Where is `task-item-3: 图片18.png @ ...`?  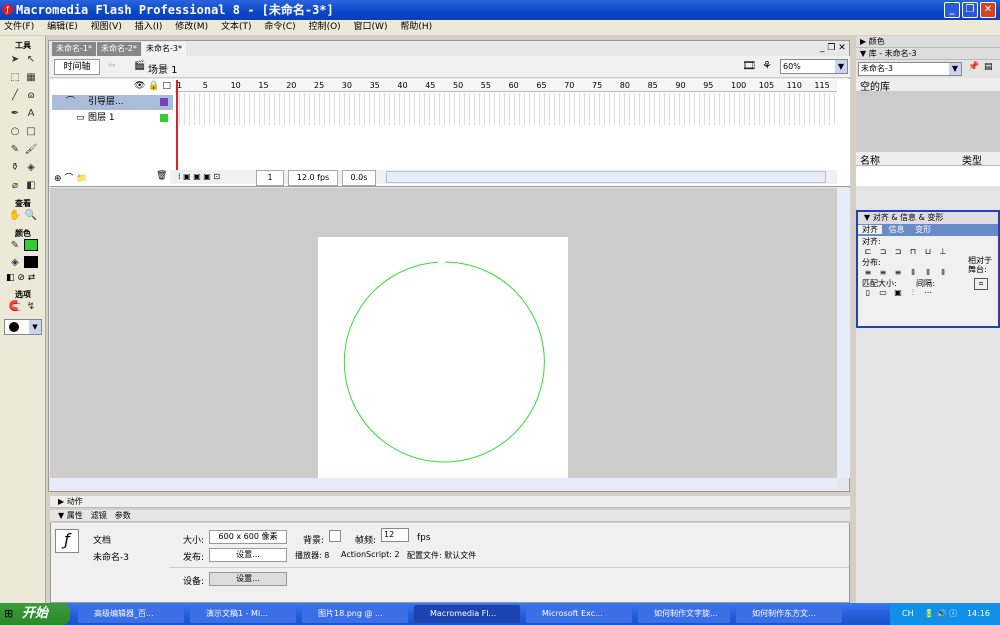 task-item-3: 图片18.png @ ... is located at coordinates (355, 614).